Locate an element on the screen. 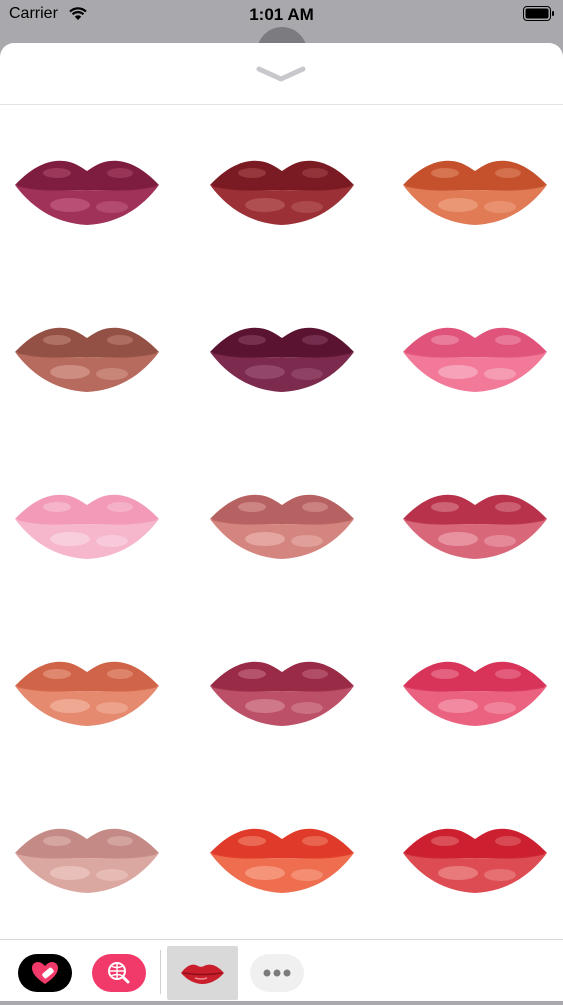 This screenshot has width=563, height=1005. more-apps-button is located at coordinates (277, 973).